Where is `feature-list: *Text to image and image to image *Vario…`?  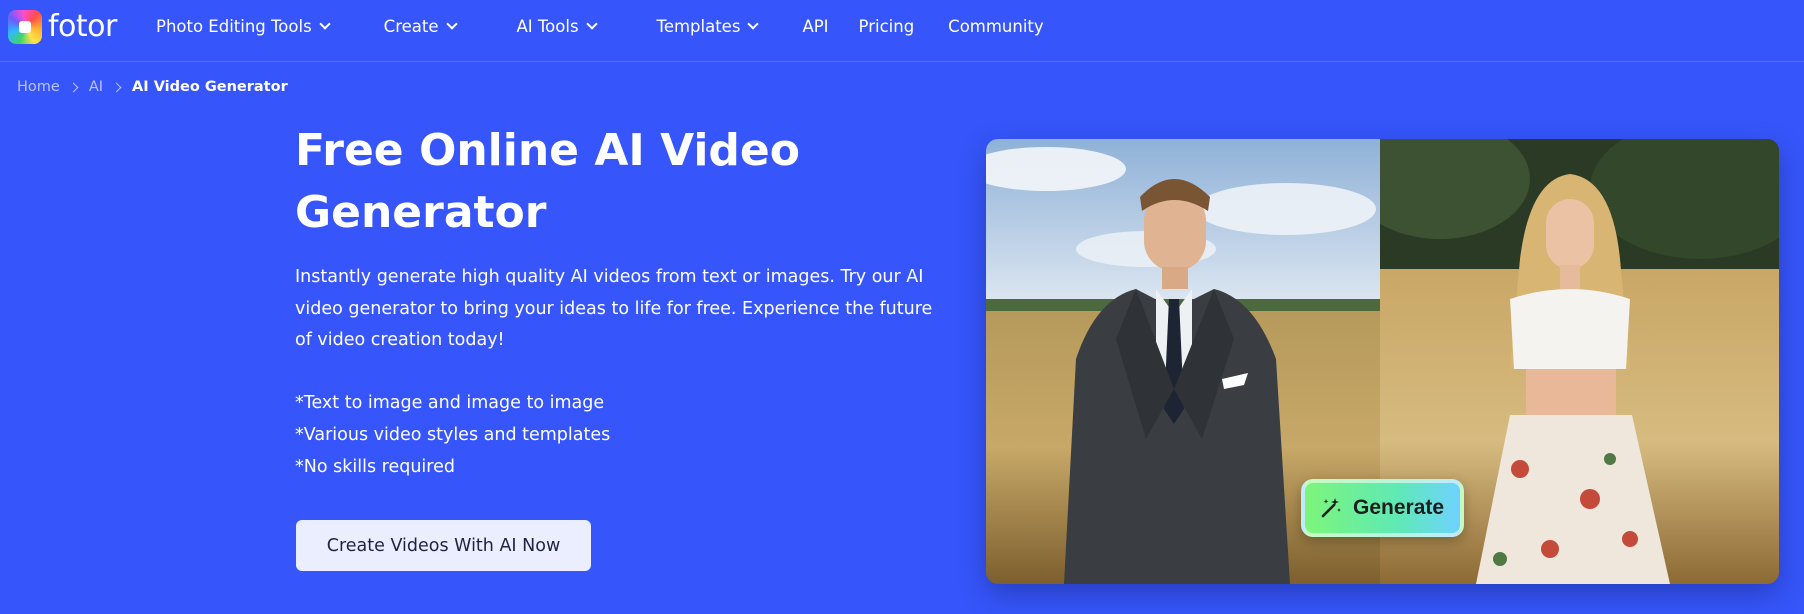
feature-list: *Text to image and image to image *Vario… is located at coordinates (452, 435).